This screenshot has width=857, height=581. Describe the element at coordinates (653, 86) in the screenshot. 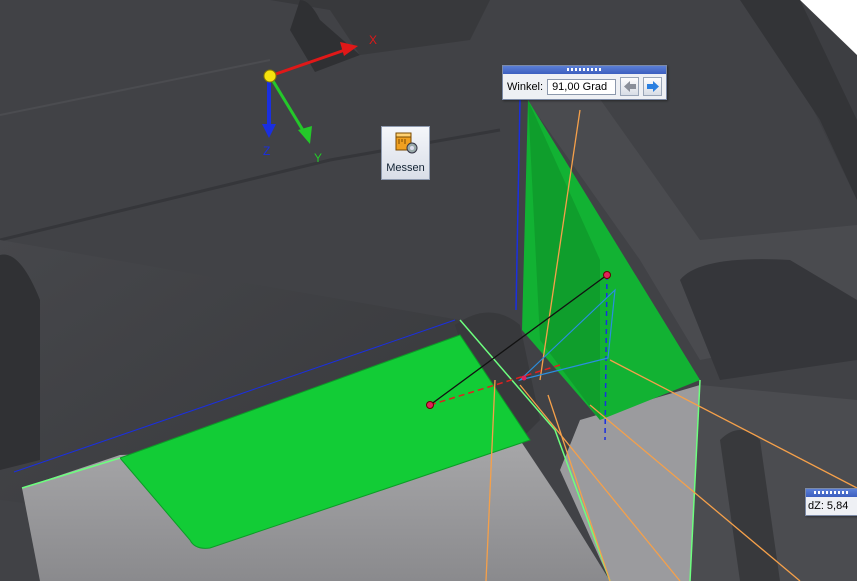

I see `next-arrow-icon` at that location.